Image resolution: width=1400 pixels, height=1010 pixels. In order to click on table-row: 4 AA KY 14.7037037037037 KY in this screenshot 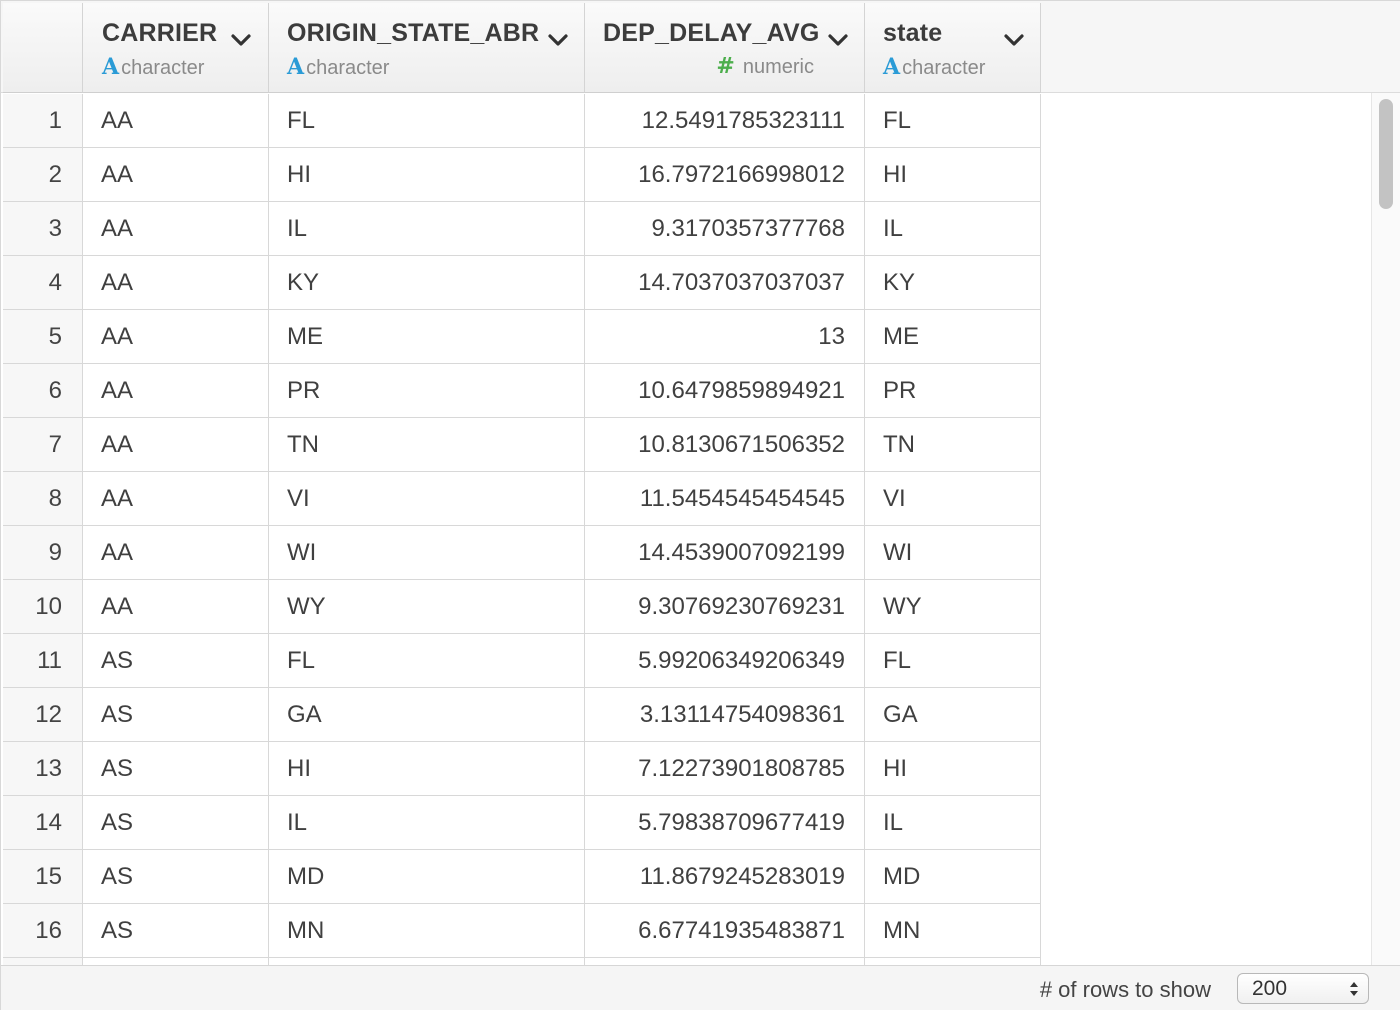, I will do `click(522, 283)`.